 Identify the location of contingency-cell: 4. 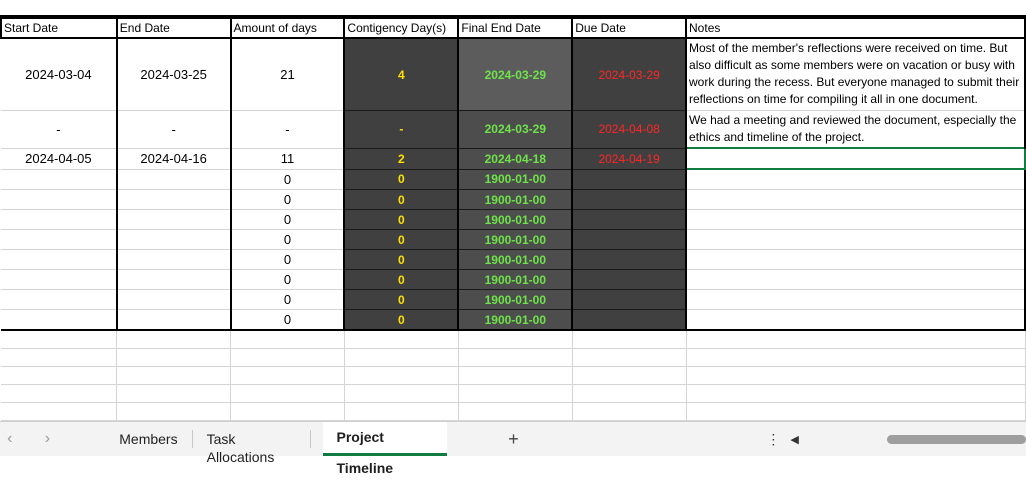
(402, 74).